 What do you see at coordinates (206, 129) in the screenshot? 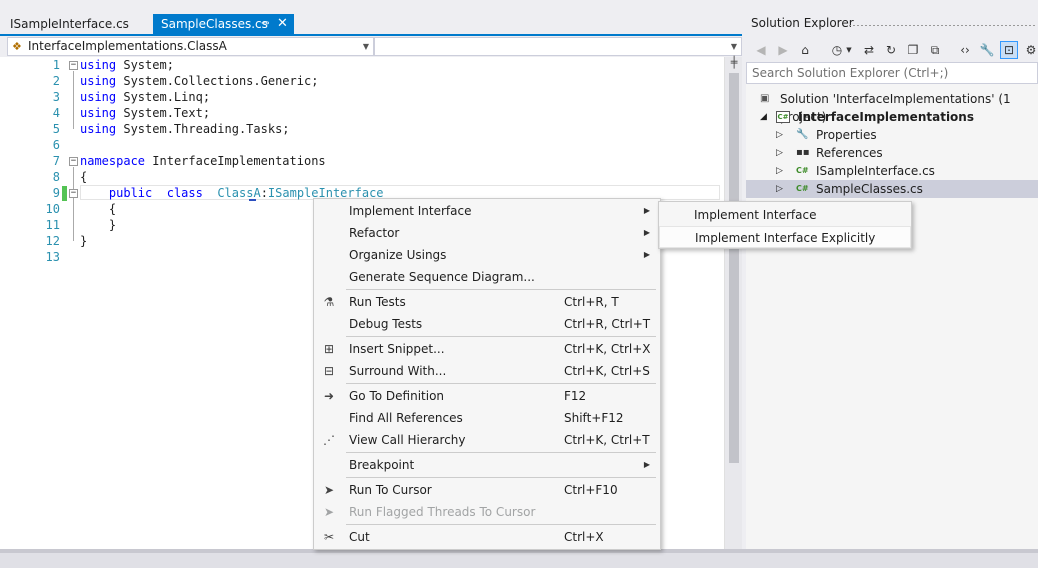
I see `code-token: System.Threading.Tasks;` at bounding box center [206, 129].